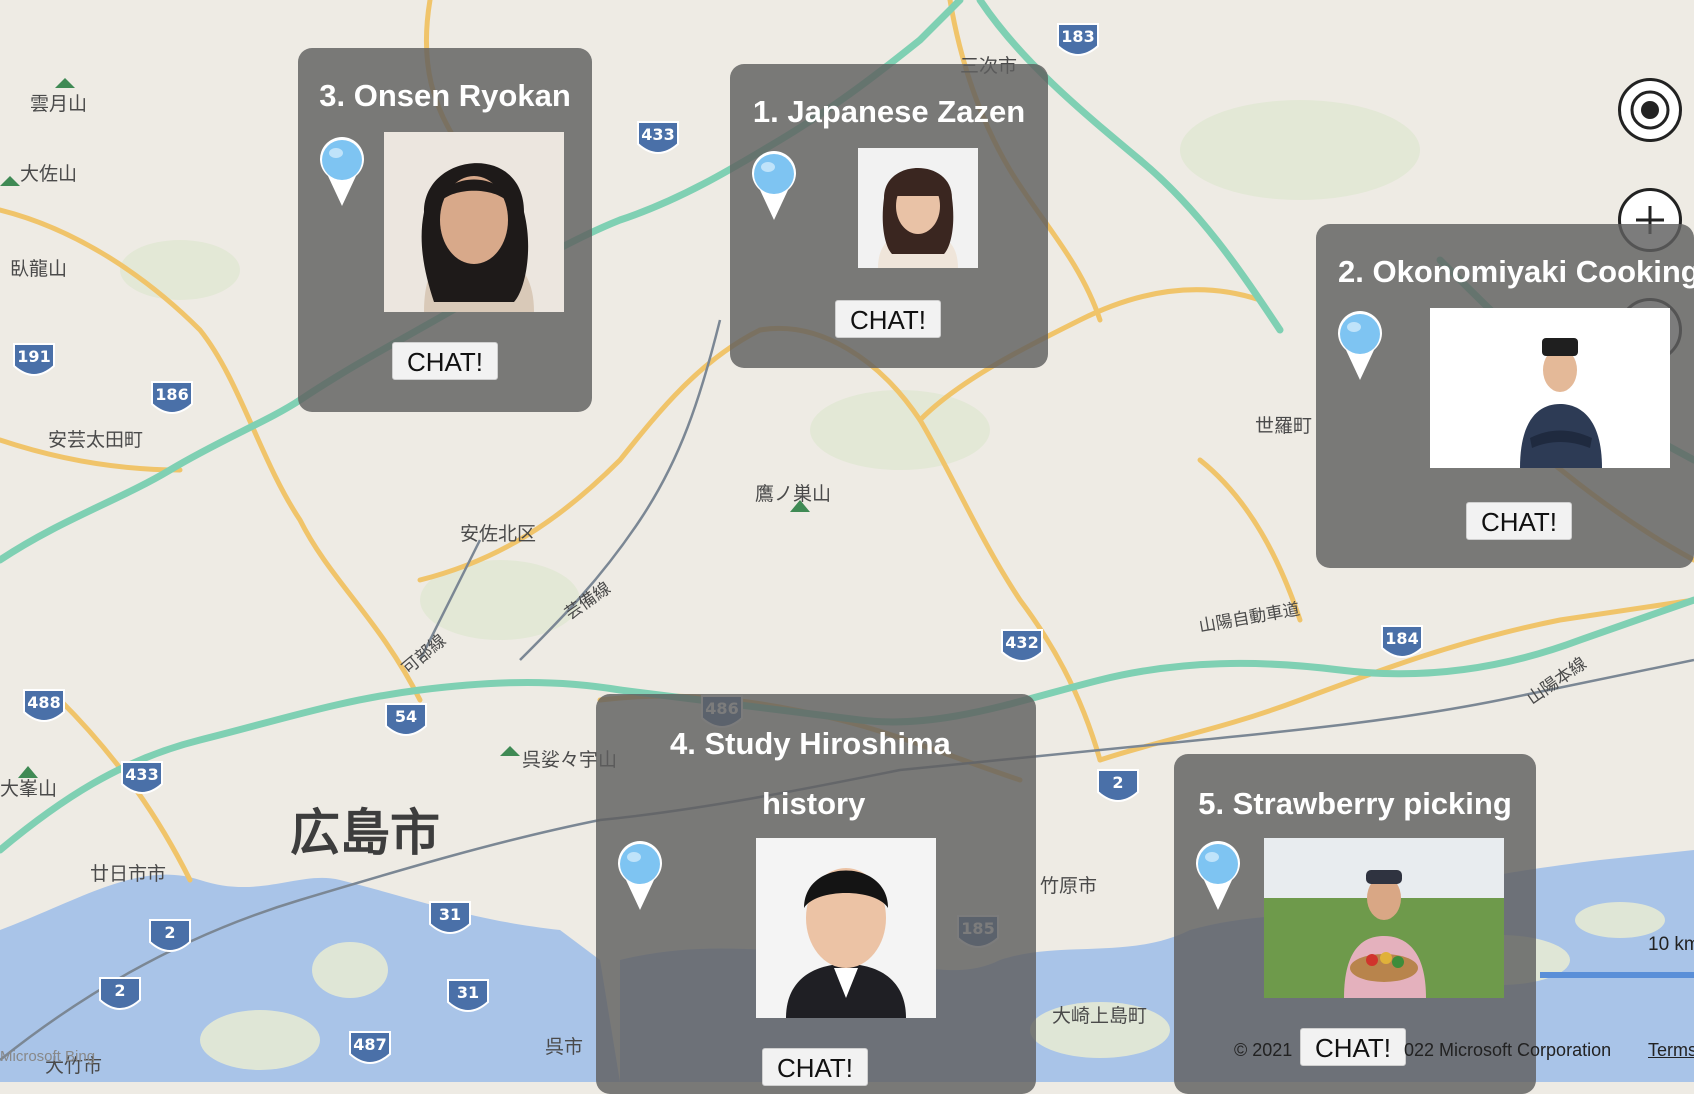 The image size is (1694, 1094). Describe the element at coordinates (33, 356) in the screenshot. I see `route-shield-number: 191` at that location.